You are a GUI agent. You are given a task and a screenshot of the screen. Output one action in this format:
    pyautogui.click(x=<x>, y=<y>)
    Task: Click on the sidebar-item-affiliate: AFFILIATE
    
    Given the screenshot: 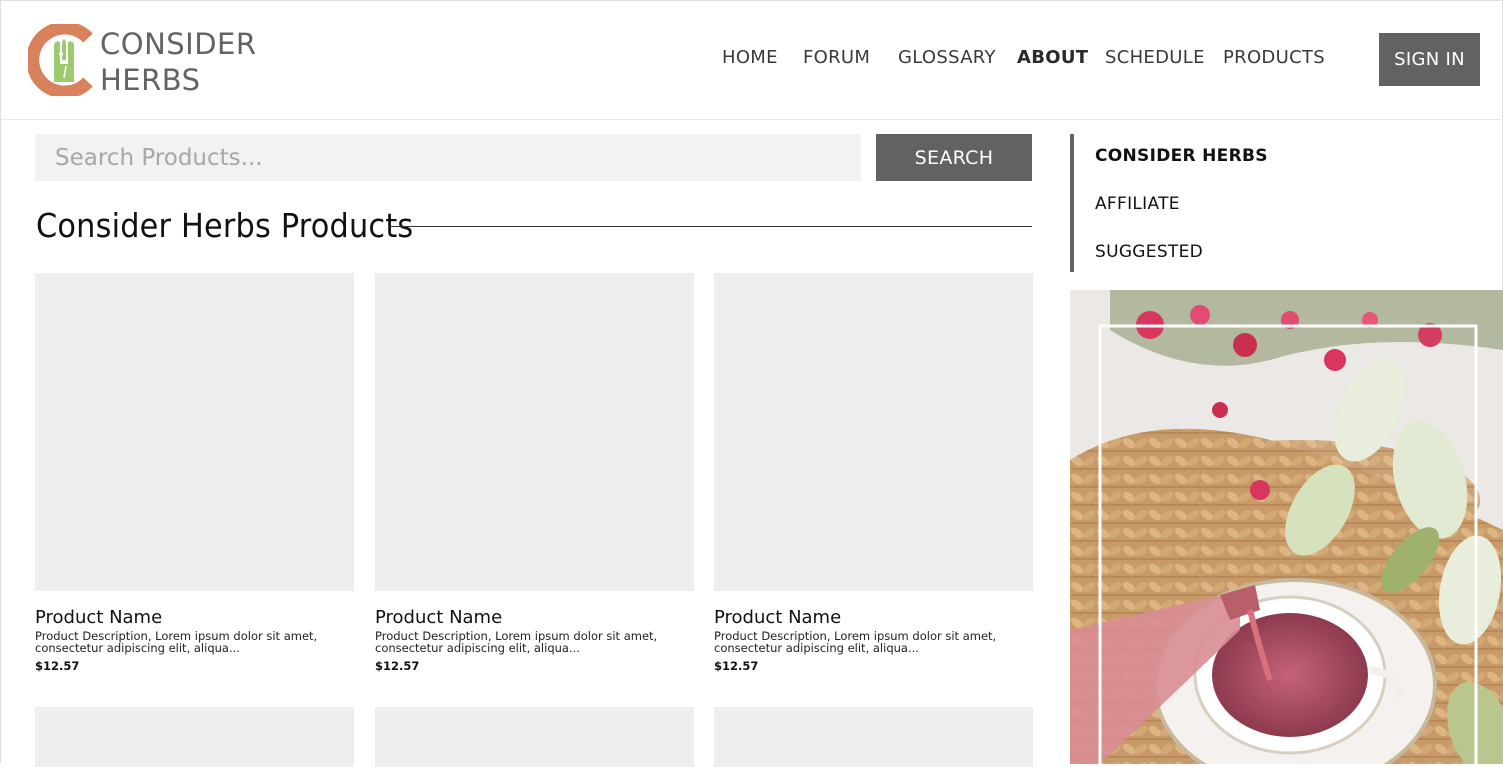 What is the action you would take?
    pyautogui.click(x=1137, y=204)
    